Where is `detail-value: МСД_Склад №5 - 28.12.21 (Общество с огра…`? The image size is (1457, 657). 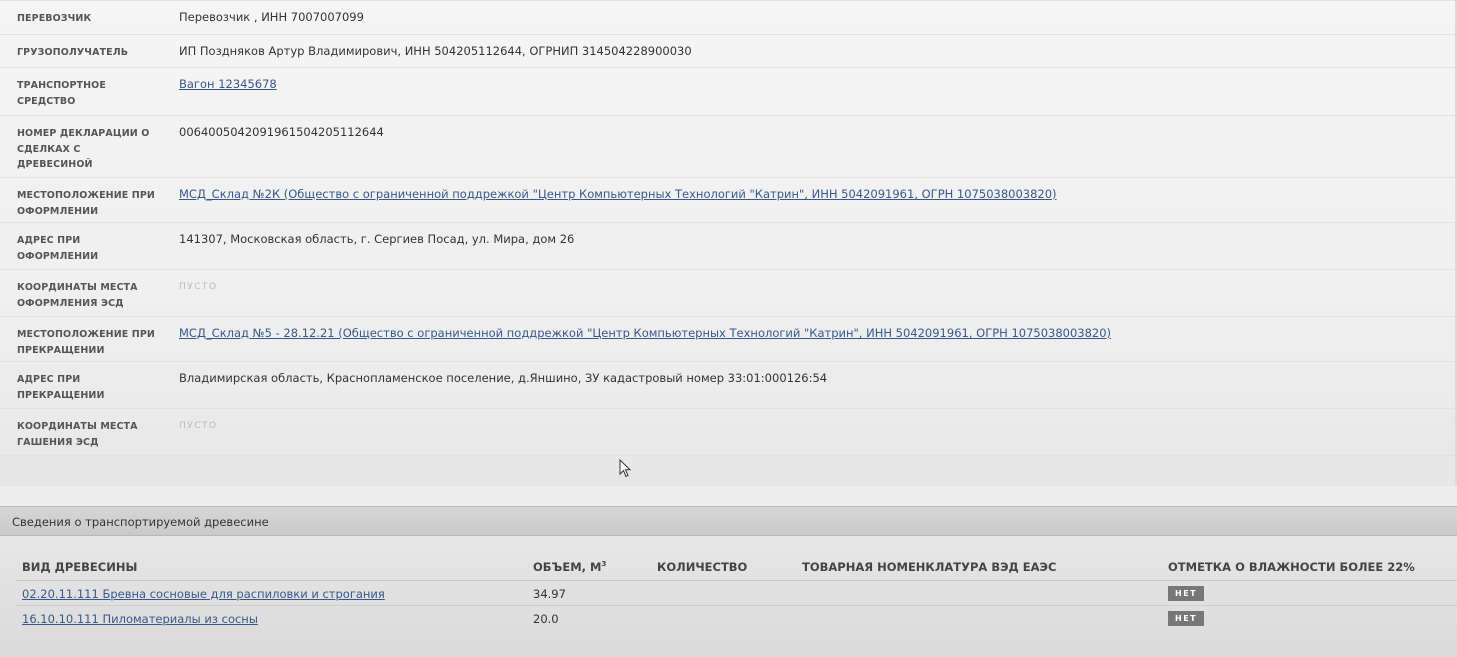 detail-value: МСД_Склад №5 - 28.12.21 (Общество с огра… is located at coordinates (645, 333).